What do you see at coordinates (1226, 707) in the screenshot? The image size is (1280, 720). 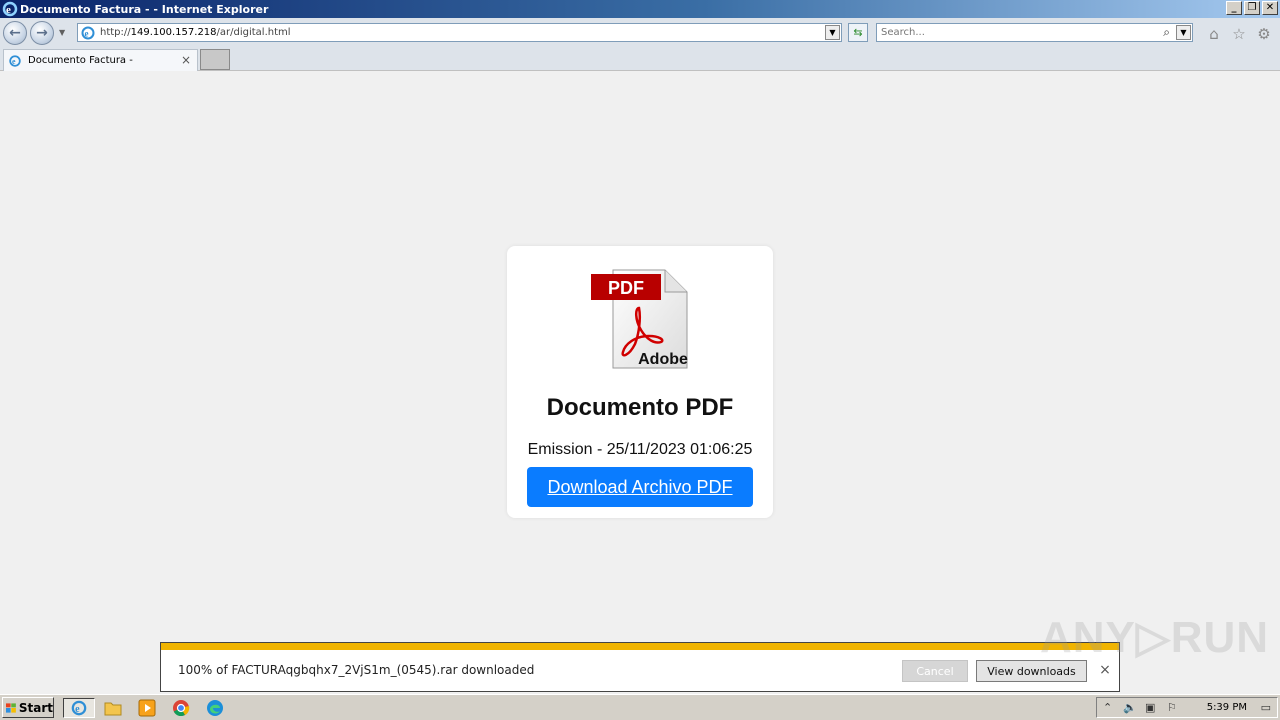 I see `taskbar-clock: 5:39 PM` at bounding box center [1226, 707].